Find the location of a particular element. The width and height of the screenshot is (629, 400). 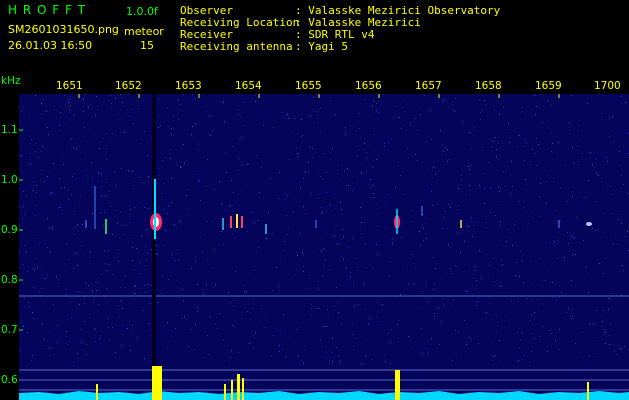

x-tick-1656: 1656 is located at coordinates (368, 86).